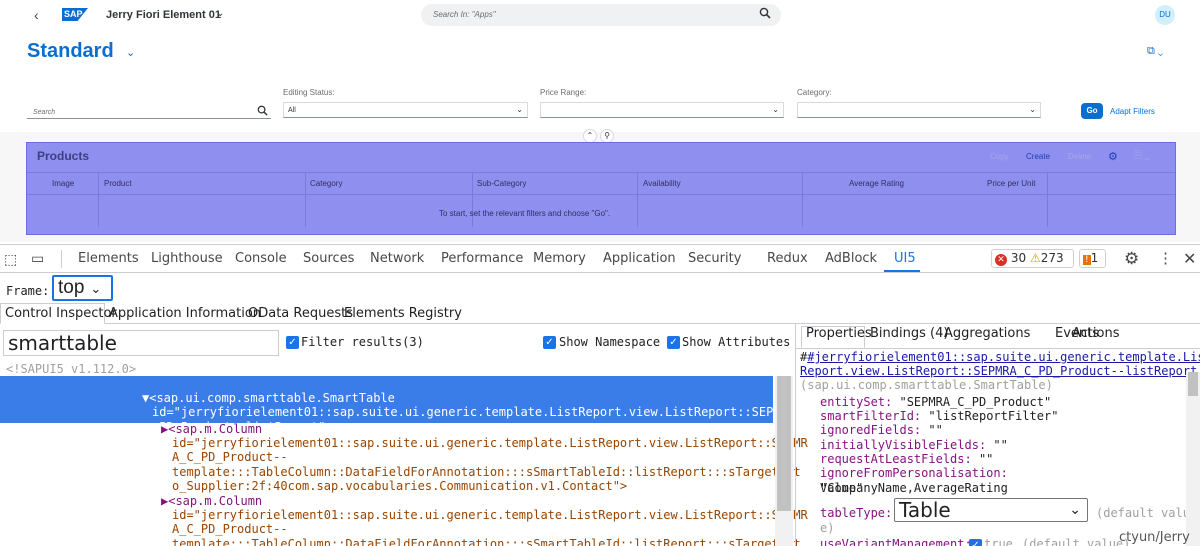 This screenshot has width=1200, height=546. Describe the element at coordinates (300, 313) in the screenshot. I see `subtab-odata-requests: OData Requests` at that location.